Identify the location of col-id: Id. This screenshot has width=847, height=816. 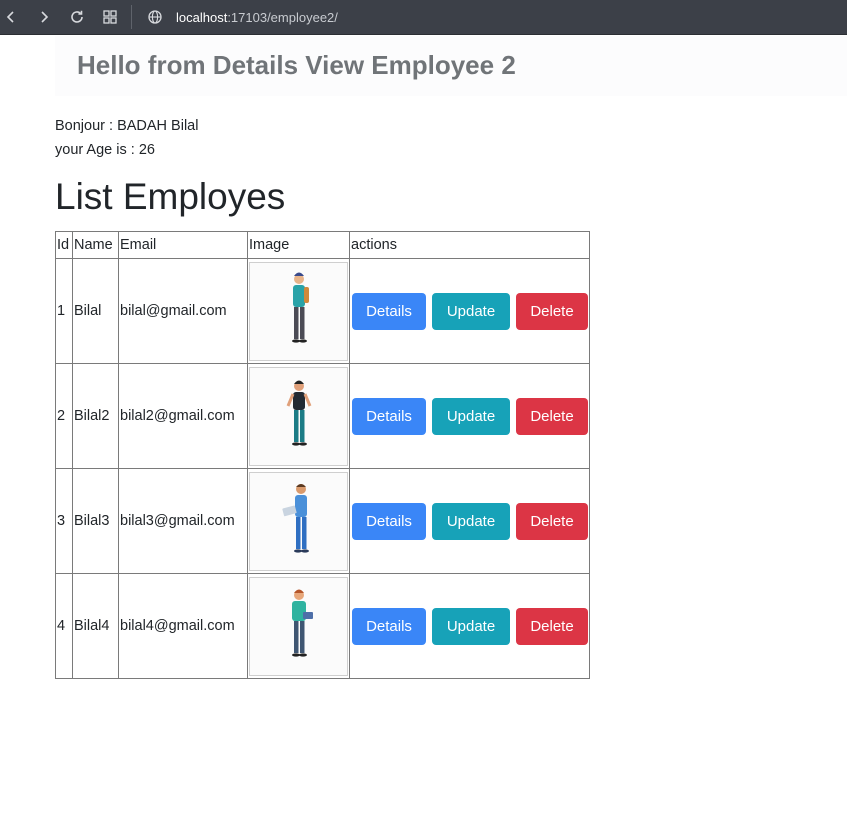
(64, 245).